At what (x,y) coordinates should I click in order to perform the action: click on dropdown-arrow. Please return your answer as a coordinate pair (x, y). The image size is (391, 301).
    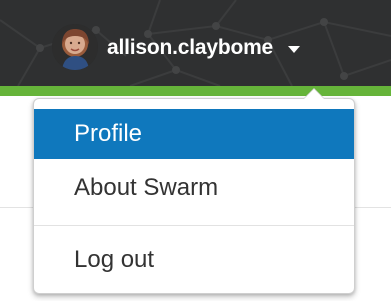
    Looking at the image, I should click on (314, 94).